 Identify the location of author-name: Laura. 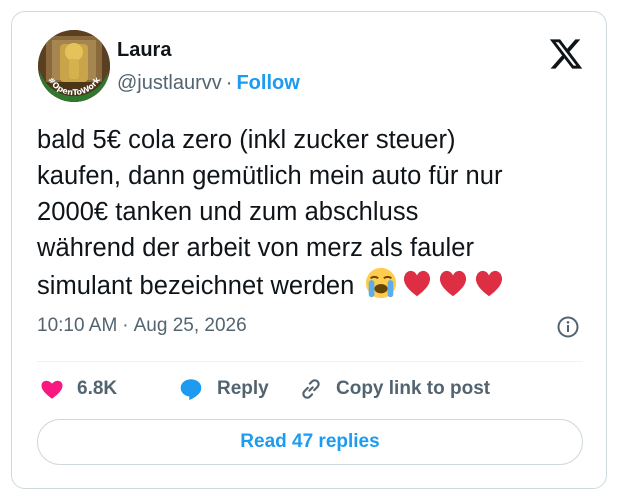
(144, 50).